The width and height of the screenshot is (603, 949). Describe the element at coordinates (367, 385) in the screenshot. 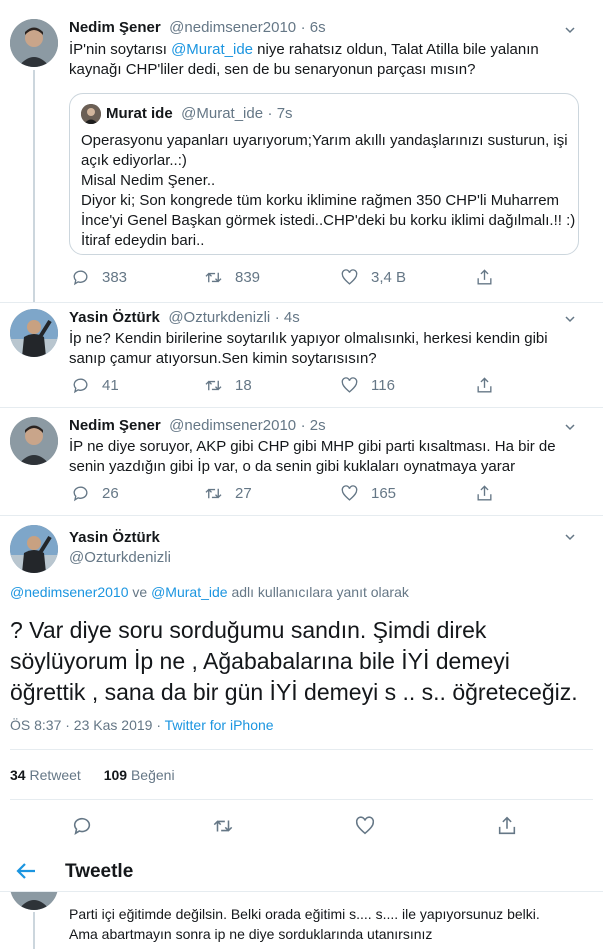

I see `like-button: 116` at that location.